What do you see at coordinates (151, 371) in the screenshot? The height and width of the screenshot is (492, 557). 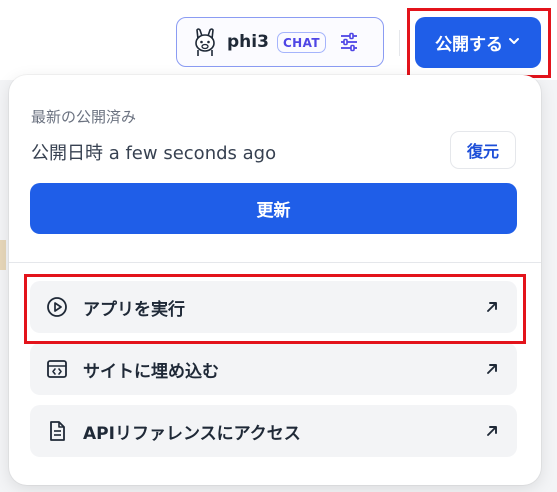 I see `embed-site-label: サイトに埋め込む` at bounding box center [151, 371].